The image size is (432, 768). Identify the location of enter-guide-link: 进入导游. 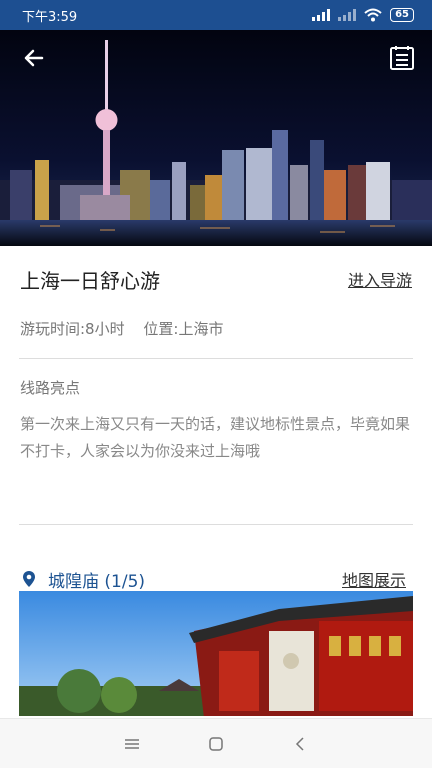
(380, 279).